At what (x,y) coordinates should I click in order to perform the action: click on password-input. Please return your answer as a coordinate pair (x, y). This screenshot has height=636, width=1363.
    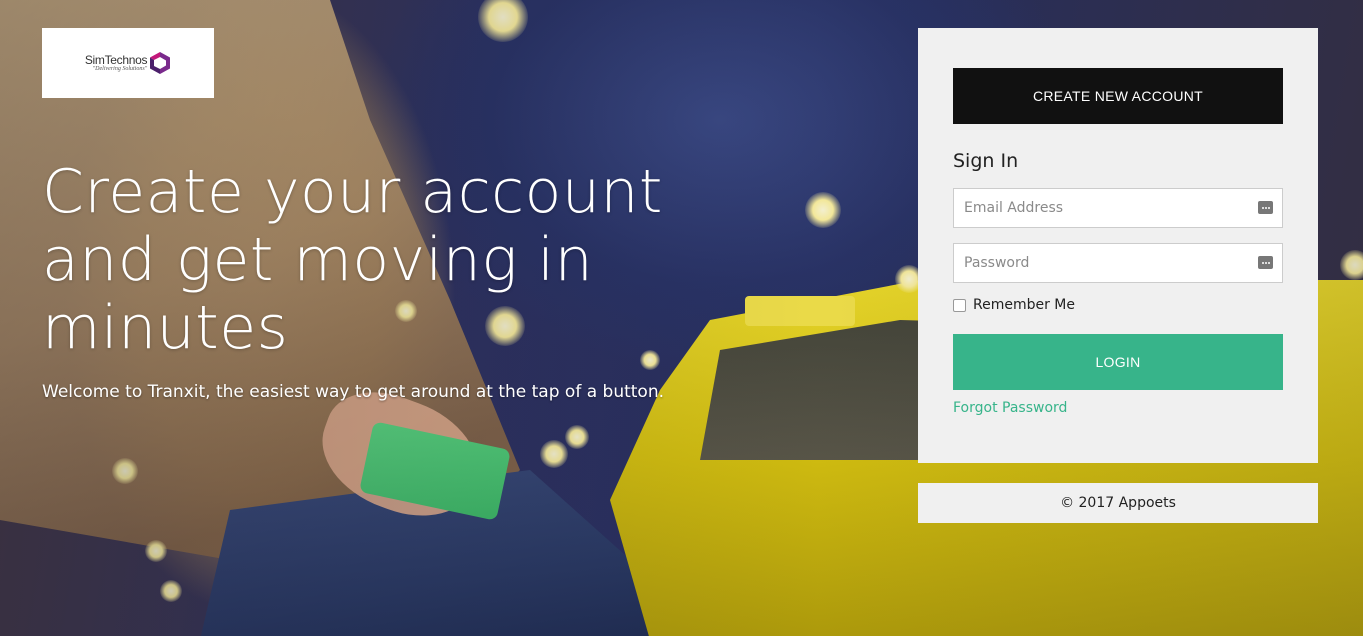
    Looking at the image, I should click on (1118, 263).